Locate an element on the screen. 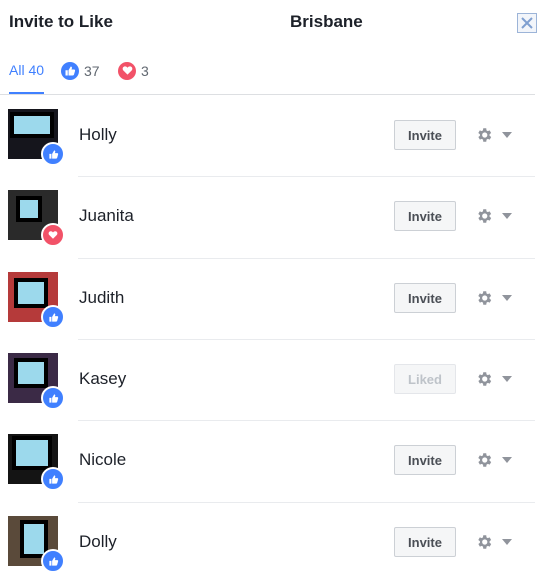 This screenshot has height=583, width=547. person-name: Juanita is located at coordinates (106, 216).